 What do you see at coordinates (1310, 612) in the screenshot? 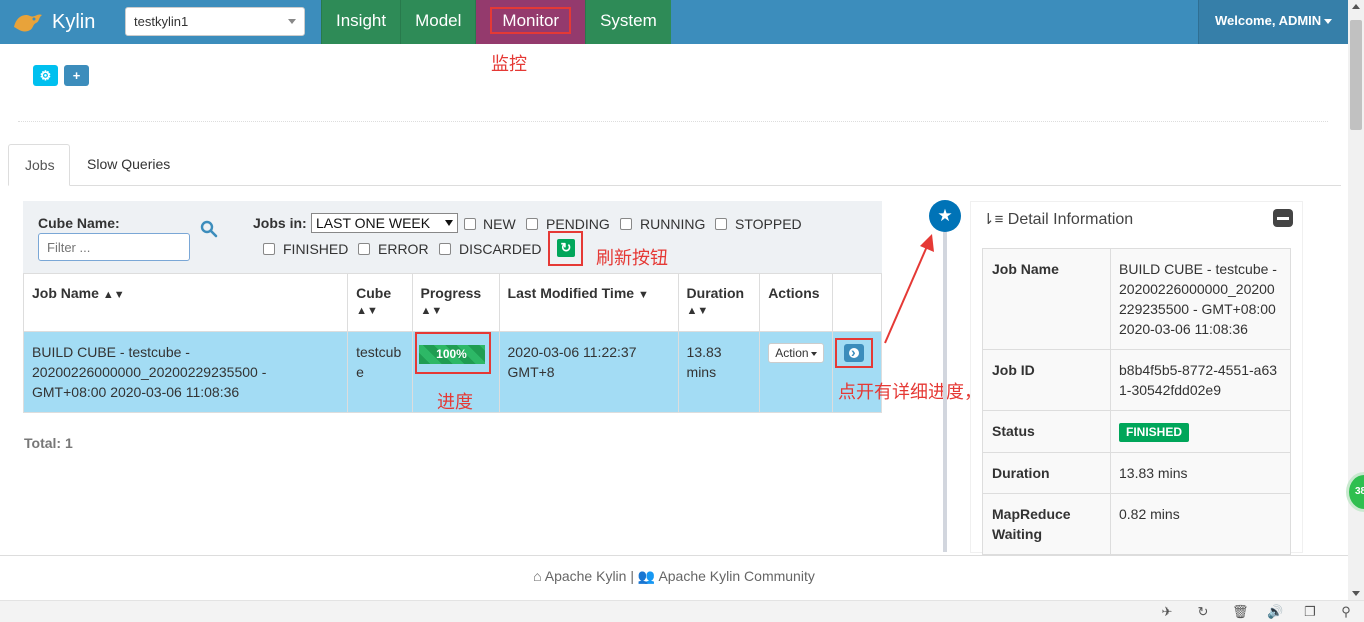
I see `window-icon: ❐` at bounding box center [1310, 612].